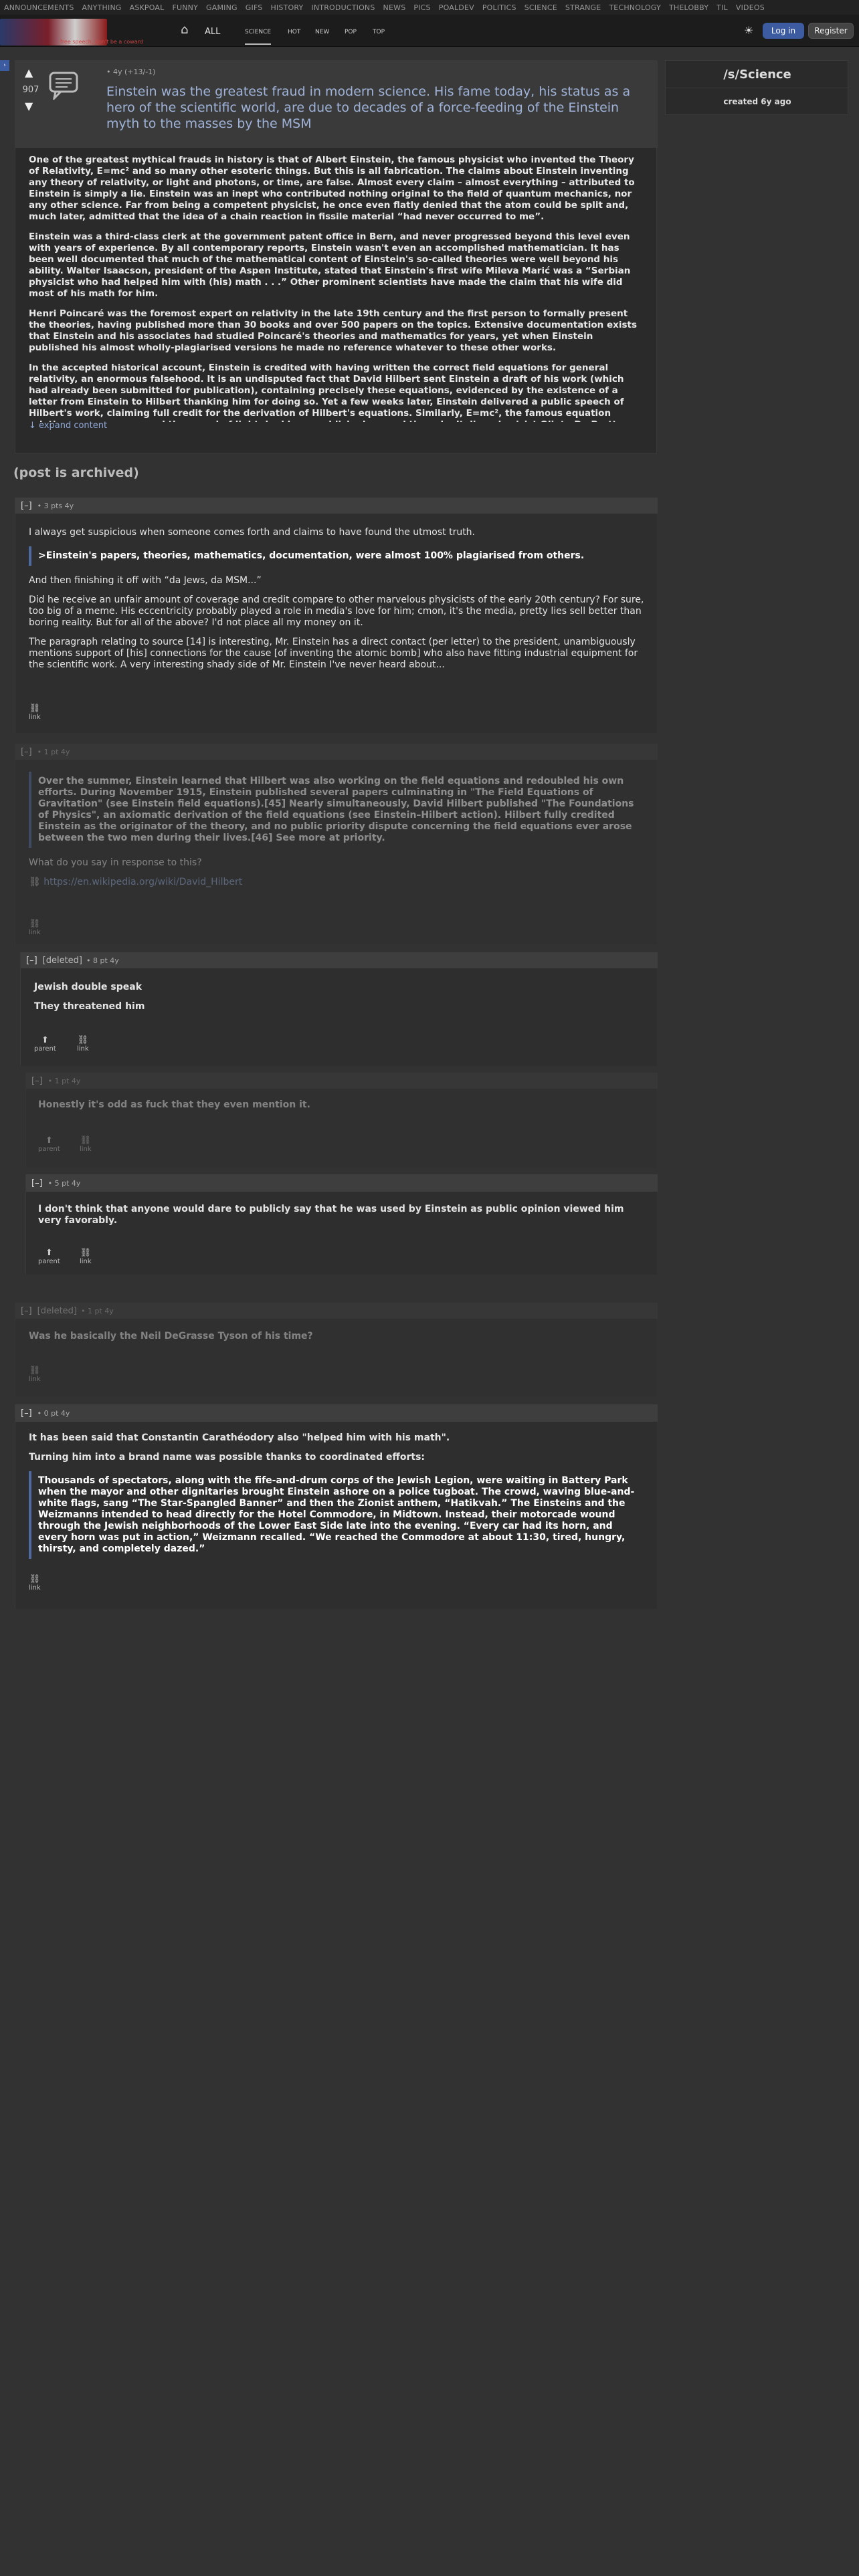  What do you see at coordinates (635, 8) in the screenshot?
I see `topnav-item-technology: TECHNOLOGY` at bounding box center [635, 8].